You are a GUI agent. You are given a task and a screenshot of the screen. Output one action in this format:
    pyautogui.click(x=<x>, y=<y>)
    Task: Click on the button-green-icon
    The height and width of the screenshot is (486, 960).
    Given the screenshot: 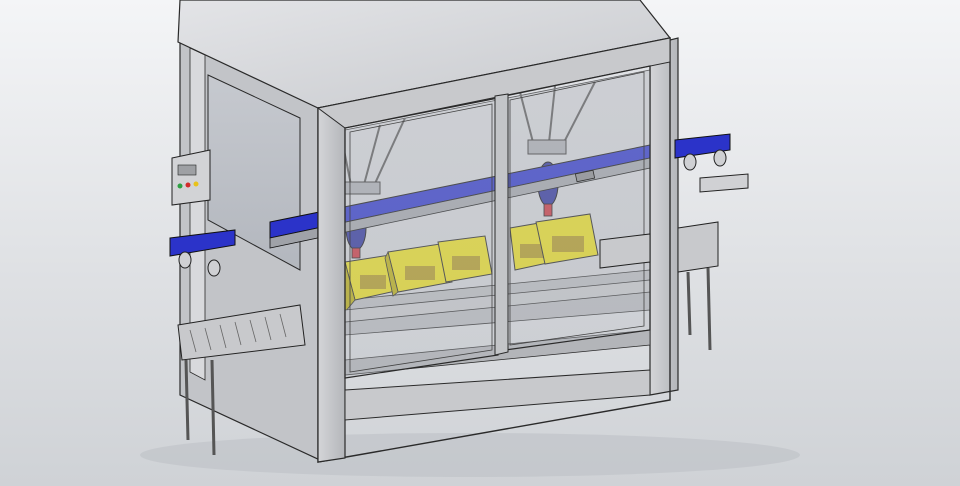 What is the action you would take?
    pyautogui.click(x=180, y=186)
    